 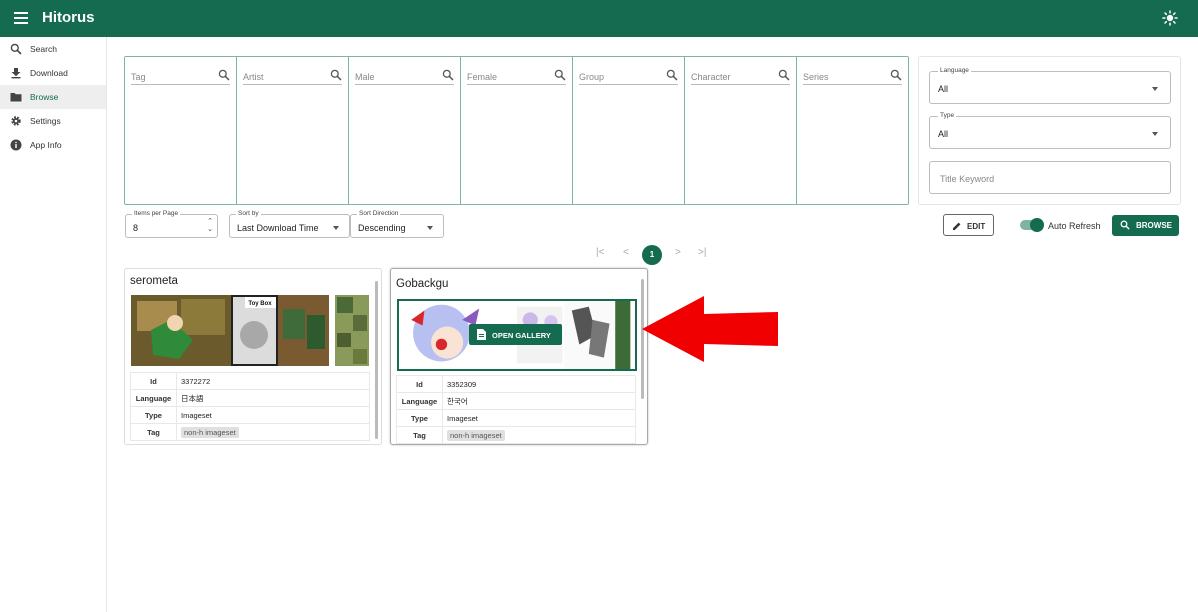 I want to click on gallery-title: serometa, so click(x=154, y=281).